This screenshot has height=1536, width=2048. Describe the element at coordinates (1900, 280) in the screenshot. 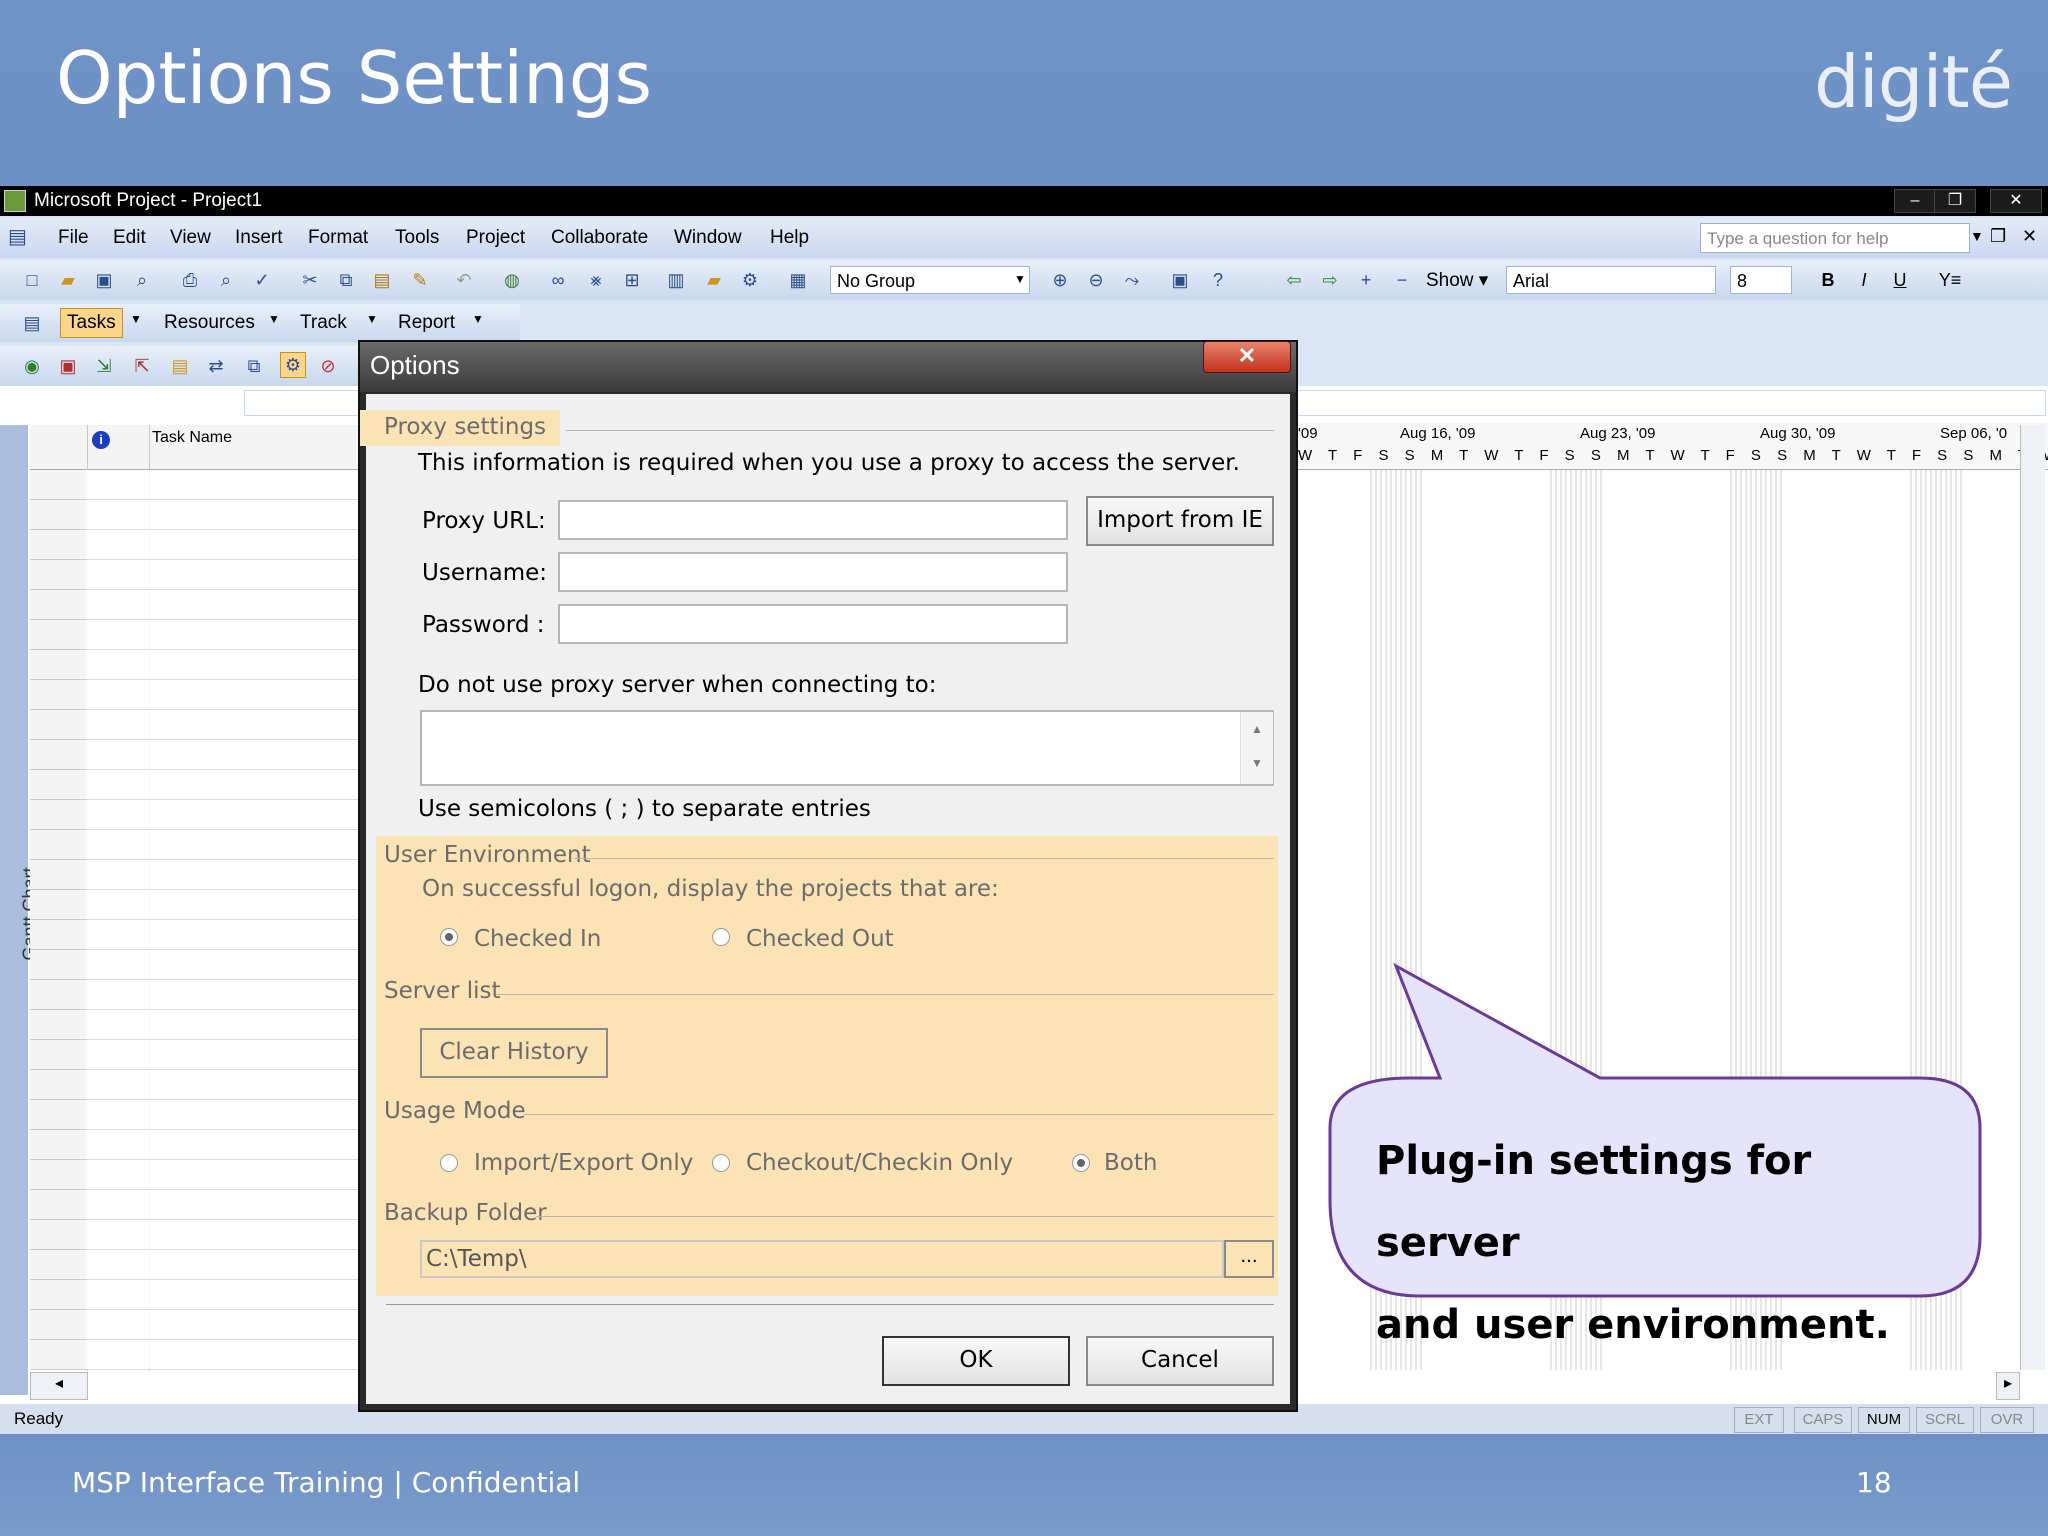

I see `underline-icon: U` at that location.